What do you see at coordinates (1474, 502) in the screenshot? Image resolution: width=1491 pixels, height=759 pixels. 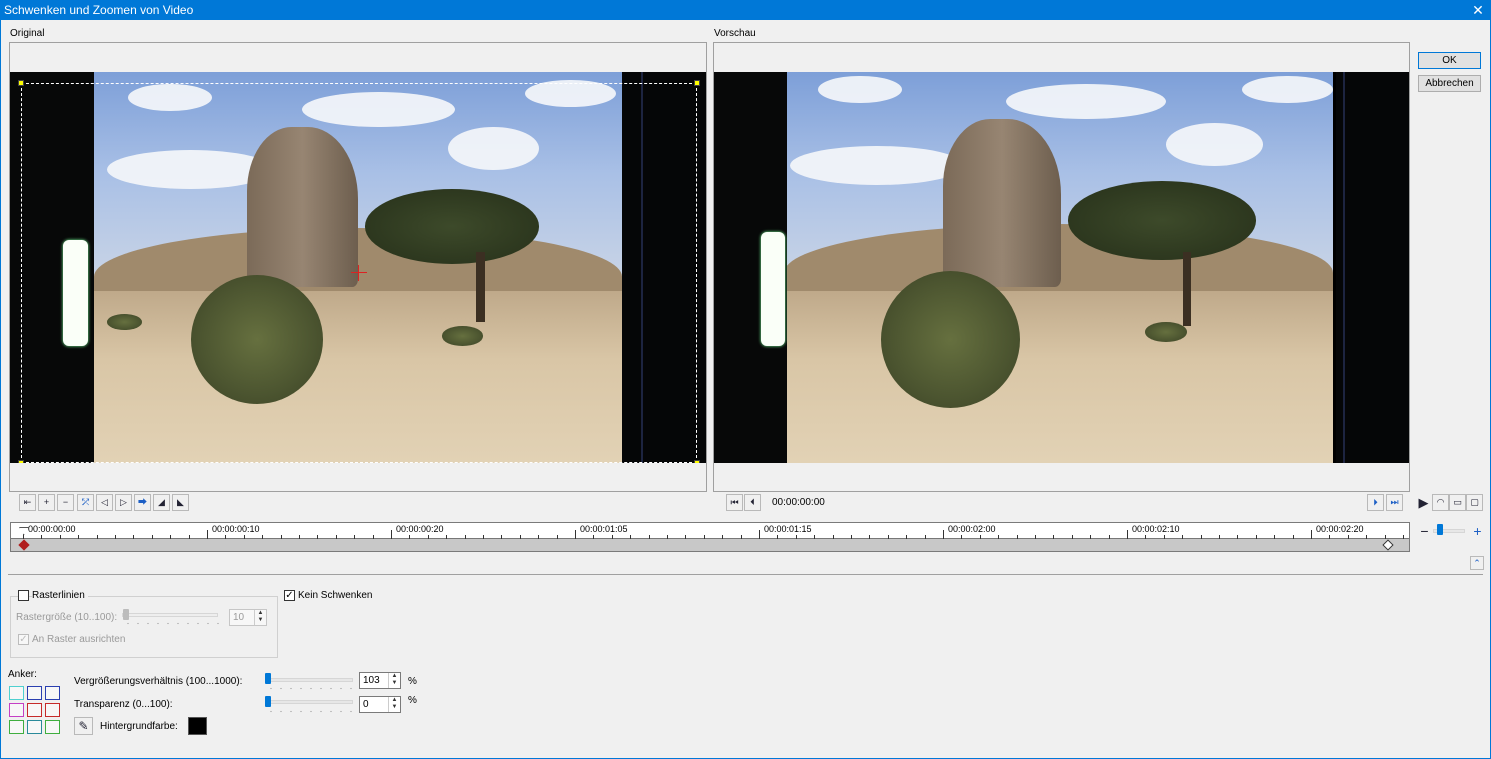 I see `fullscreen-icon: ▢` at bounding box center [1474, 502].